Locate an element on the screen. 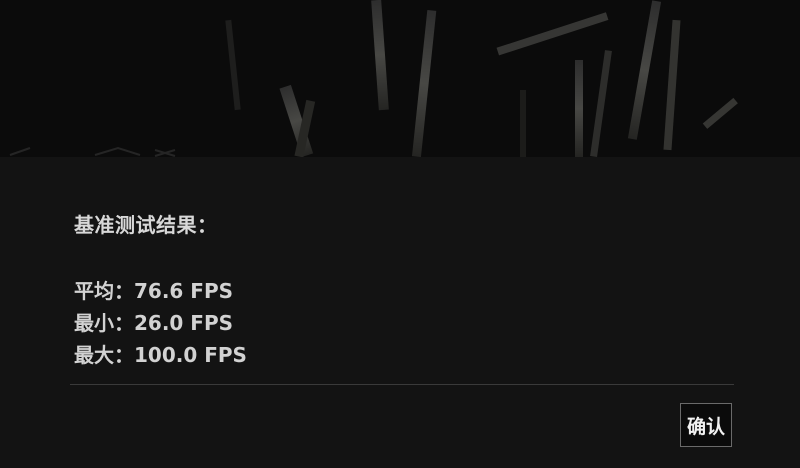 The image size is (800, 468). dialog-heading: 基准测试结果： is located at coordinates (146, 225).